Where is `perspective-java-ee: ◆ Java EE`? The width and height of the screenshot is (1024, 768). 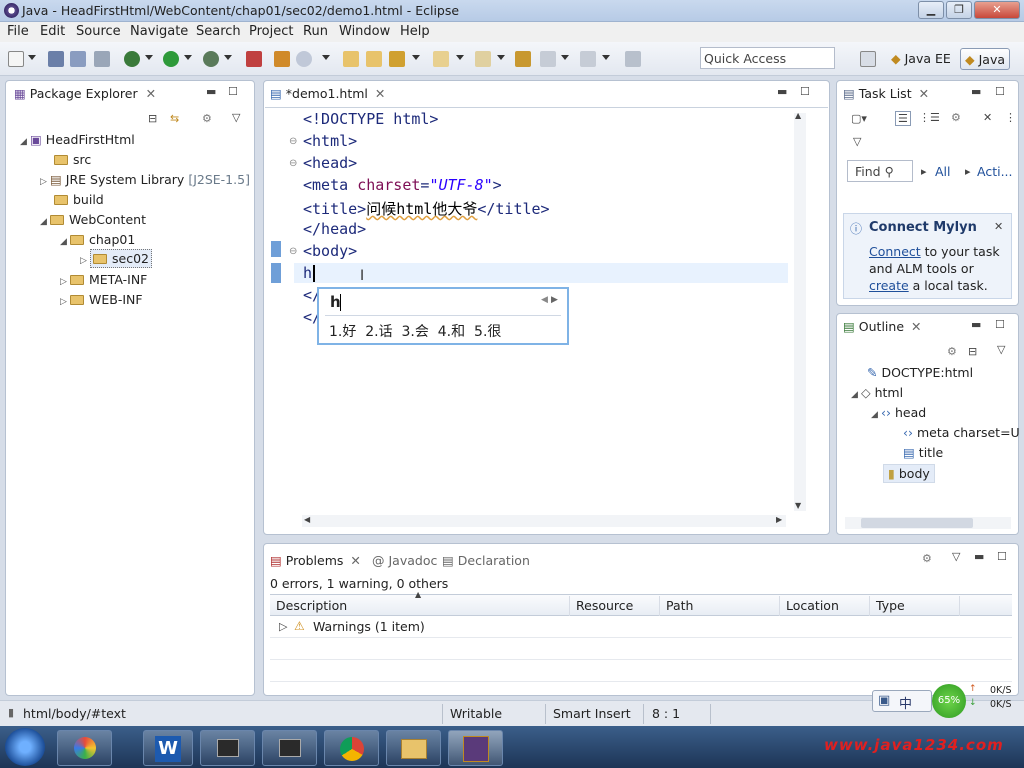 perspective-java-ee: ◆ Java EE is located at coordinates (921, 59).